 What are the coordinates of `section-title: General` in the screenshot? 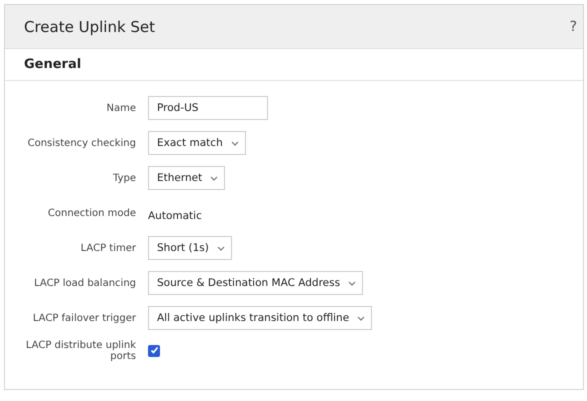 It's located at (294, 65).